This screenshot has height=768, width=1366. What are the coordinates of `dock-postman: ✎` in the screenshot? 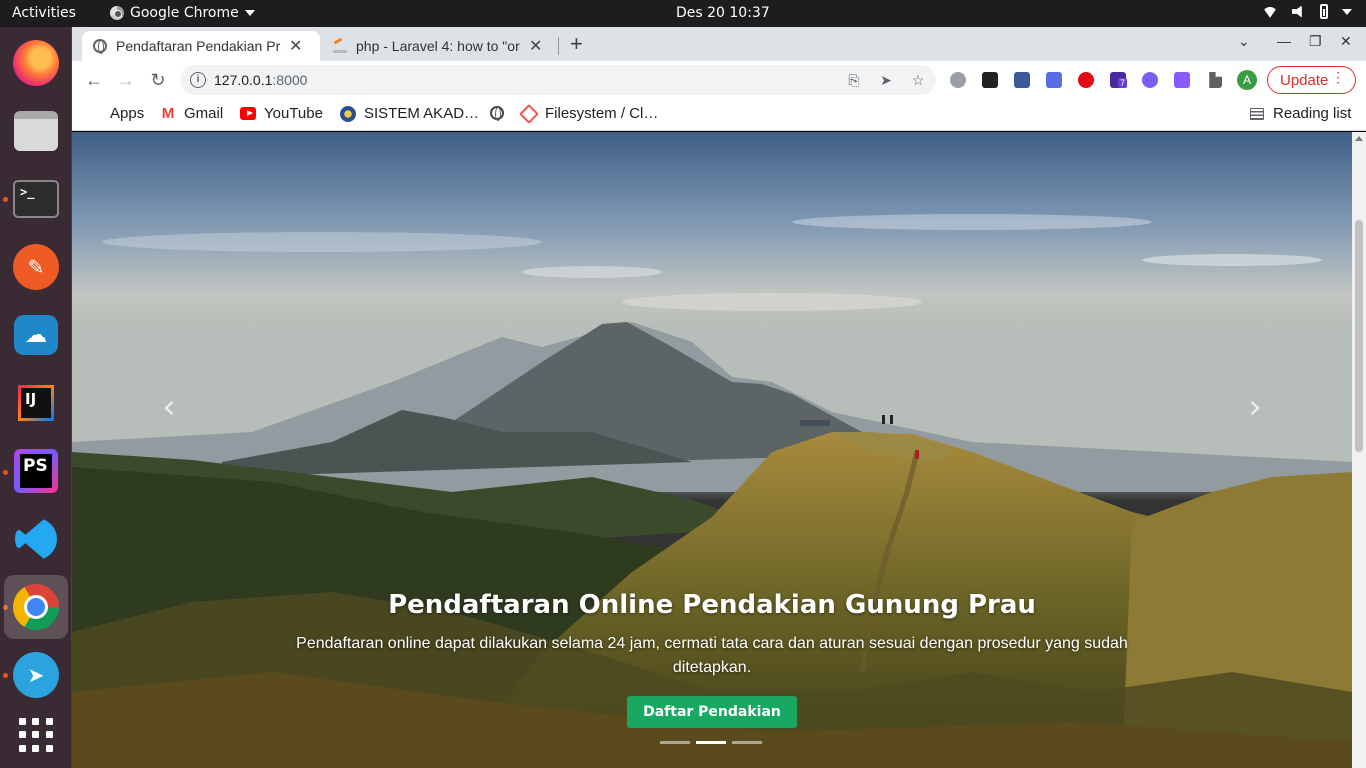 It's located at (36, 267).